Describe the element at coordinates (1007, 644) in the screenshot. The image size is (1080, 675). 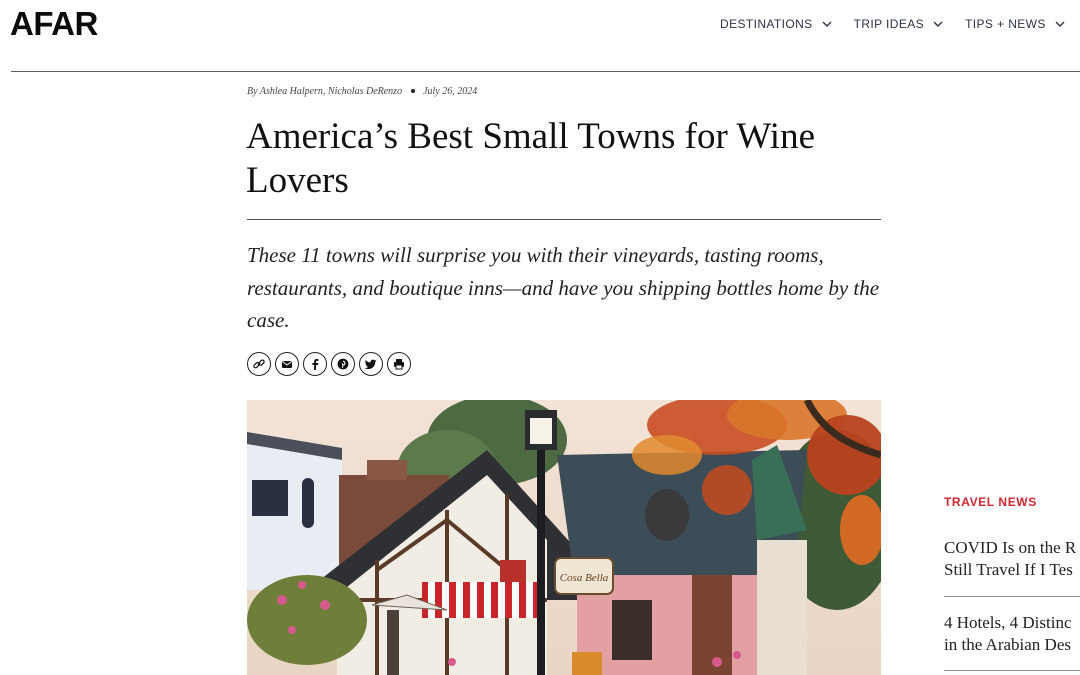
I see `sidebar-article-title-line: in the Arabian Des` at that location.